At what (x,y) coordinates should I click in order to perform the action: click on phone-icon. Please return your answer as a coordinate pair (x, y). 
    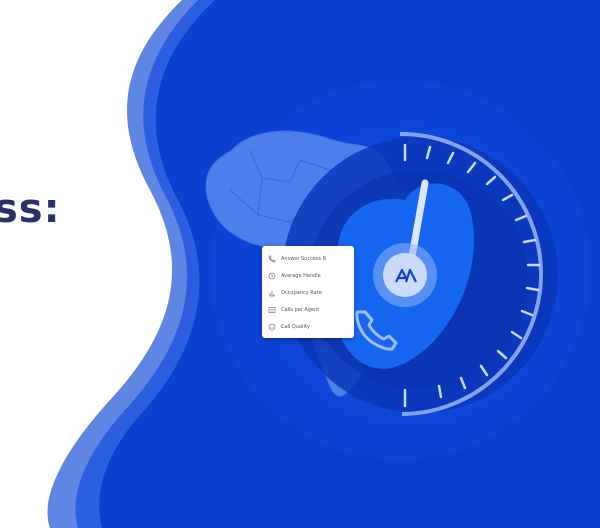
    Looking at the image, I should click on (272, 258).